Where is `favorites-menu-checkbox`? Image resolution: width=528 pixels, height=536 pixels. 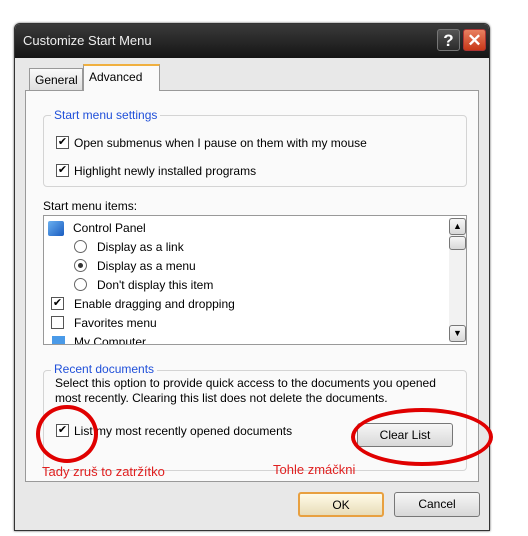 favorites-menu-checkbox is located at coordinates (57, 322).